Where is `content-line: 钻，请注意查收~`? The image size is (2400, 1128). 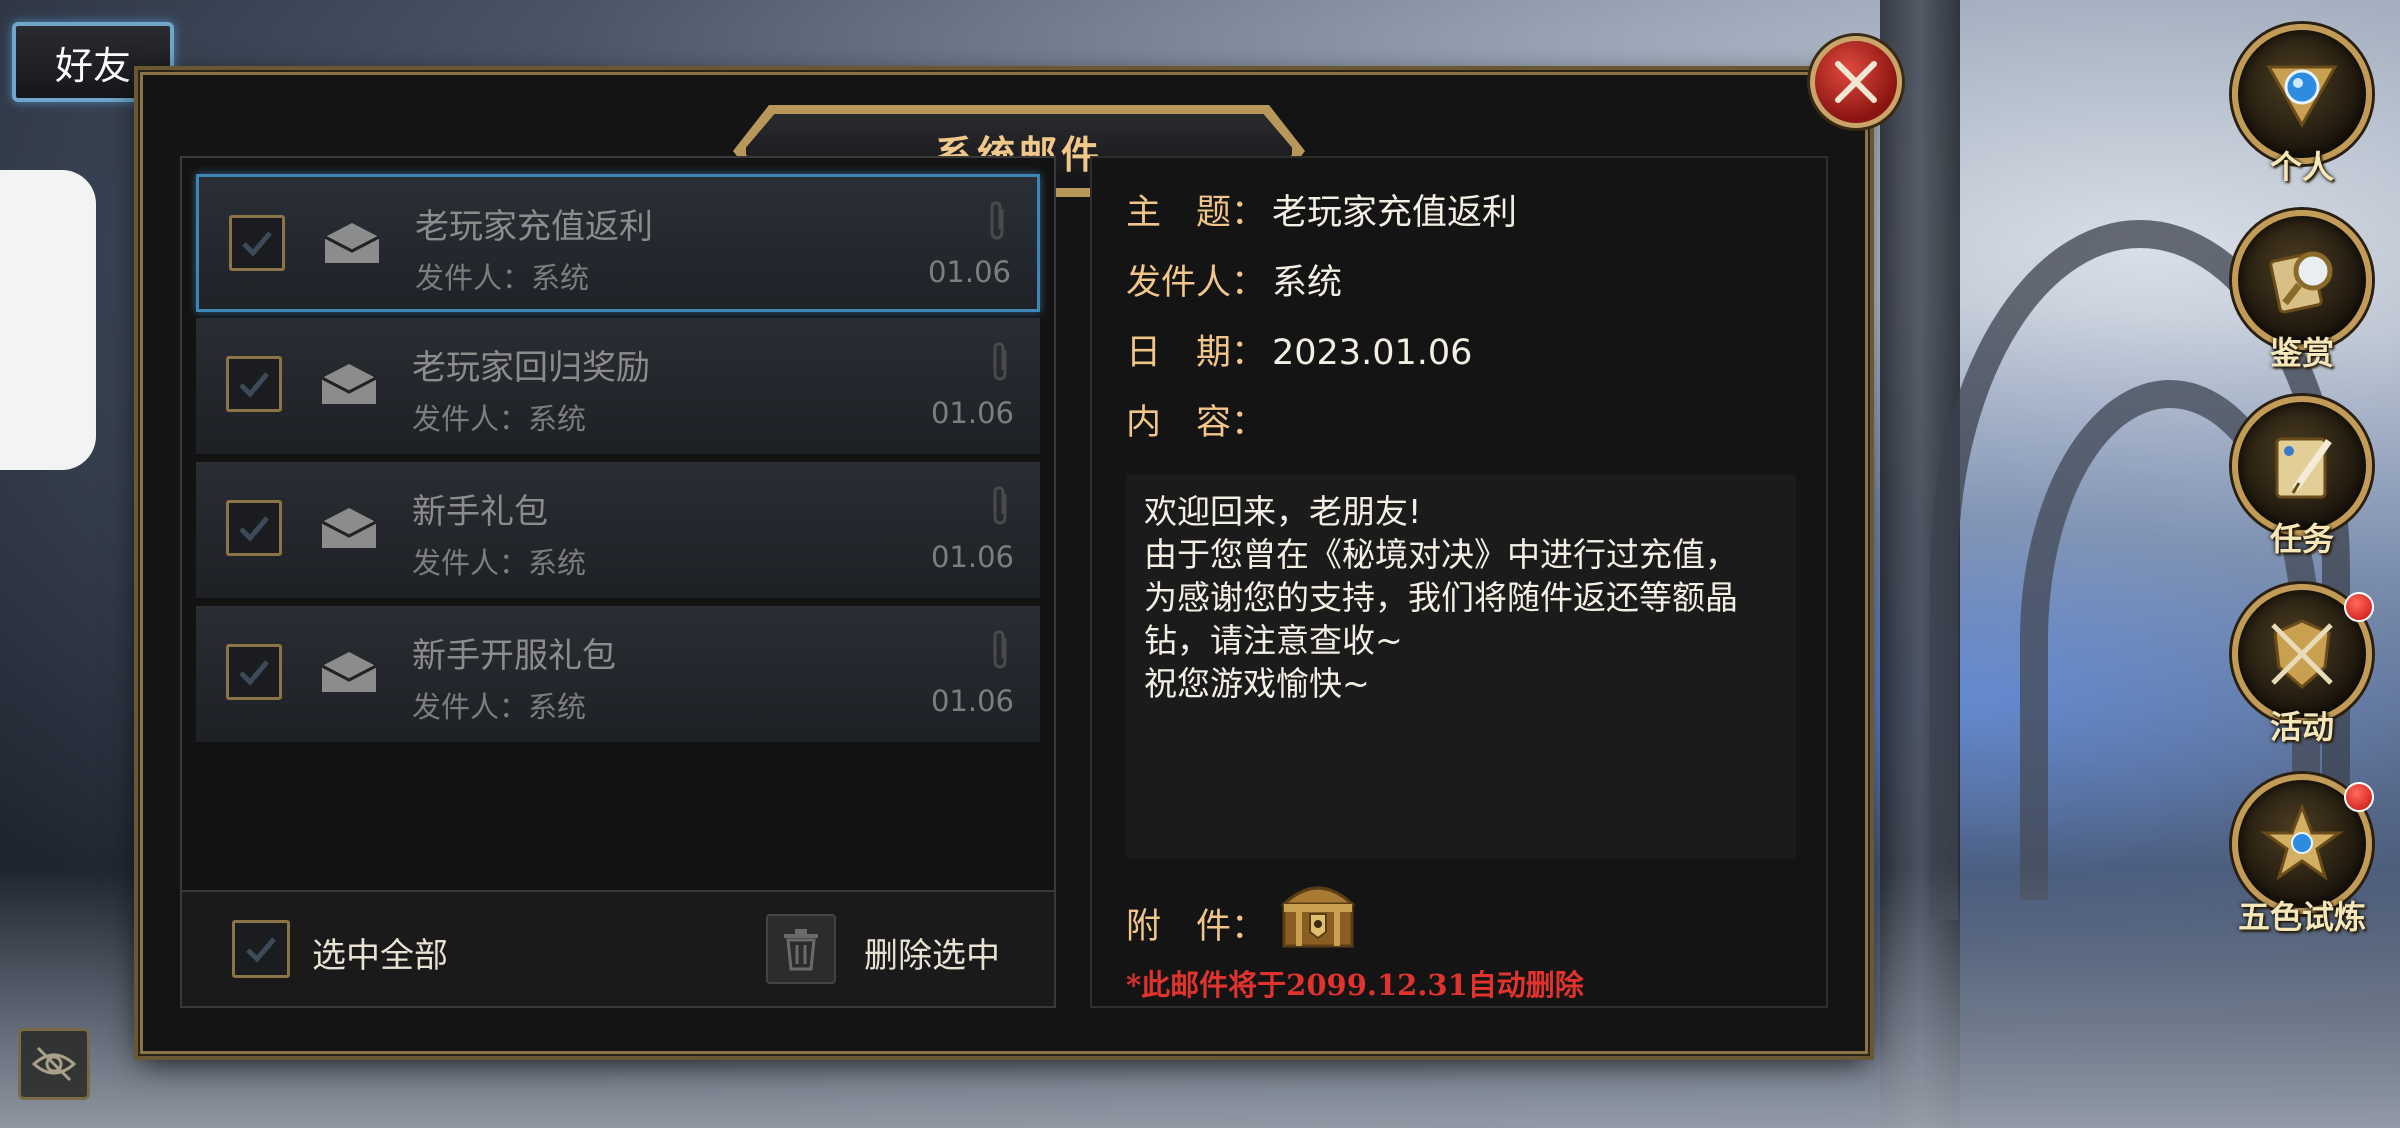
content-line: 钻，请注意查收~ is located at coordinates (1273, 640).